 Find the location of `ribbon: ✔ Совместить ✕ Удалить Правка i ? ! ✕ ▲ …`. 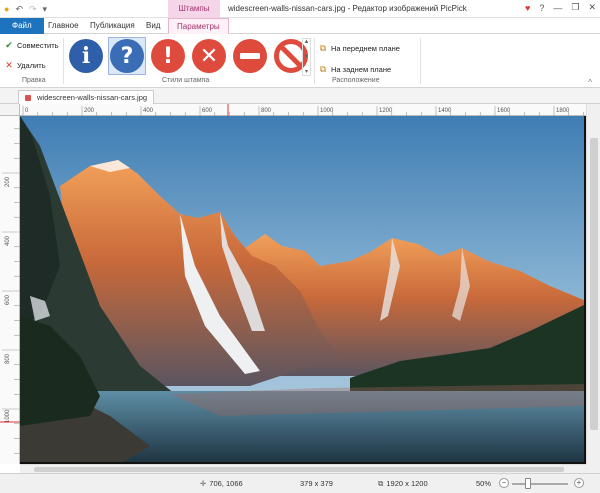

ribbon: ✔ Совместить ✕ Удалить Правка i ? ! ✕ ▲ … is located at coordinates (300, 61).